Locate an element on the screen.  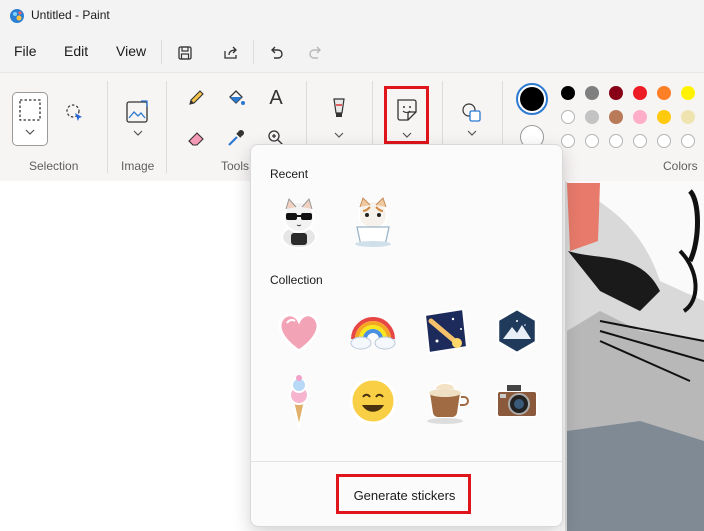
selection-button is located at coordinates (30, 119).